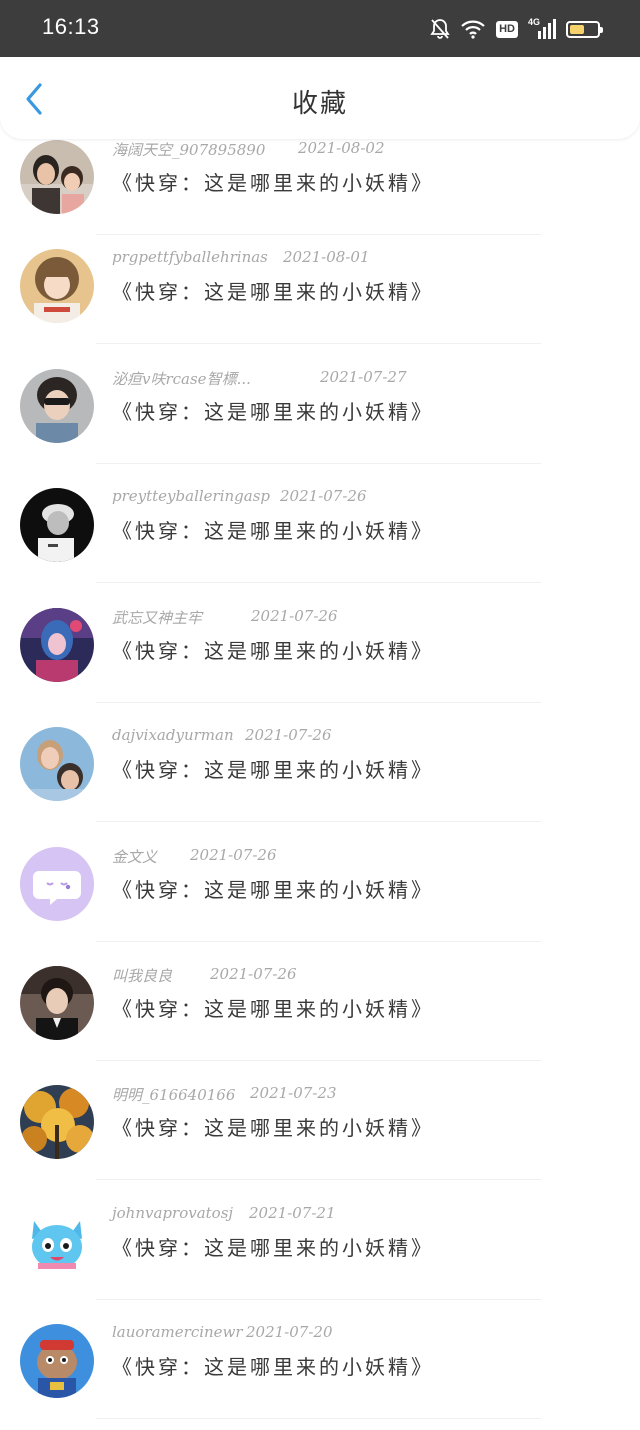 The height and width of the screenshot is (1430, 640). I want to click on user-name: 金文义, so click(135, 857).